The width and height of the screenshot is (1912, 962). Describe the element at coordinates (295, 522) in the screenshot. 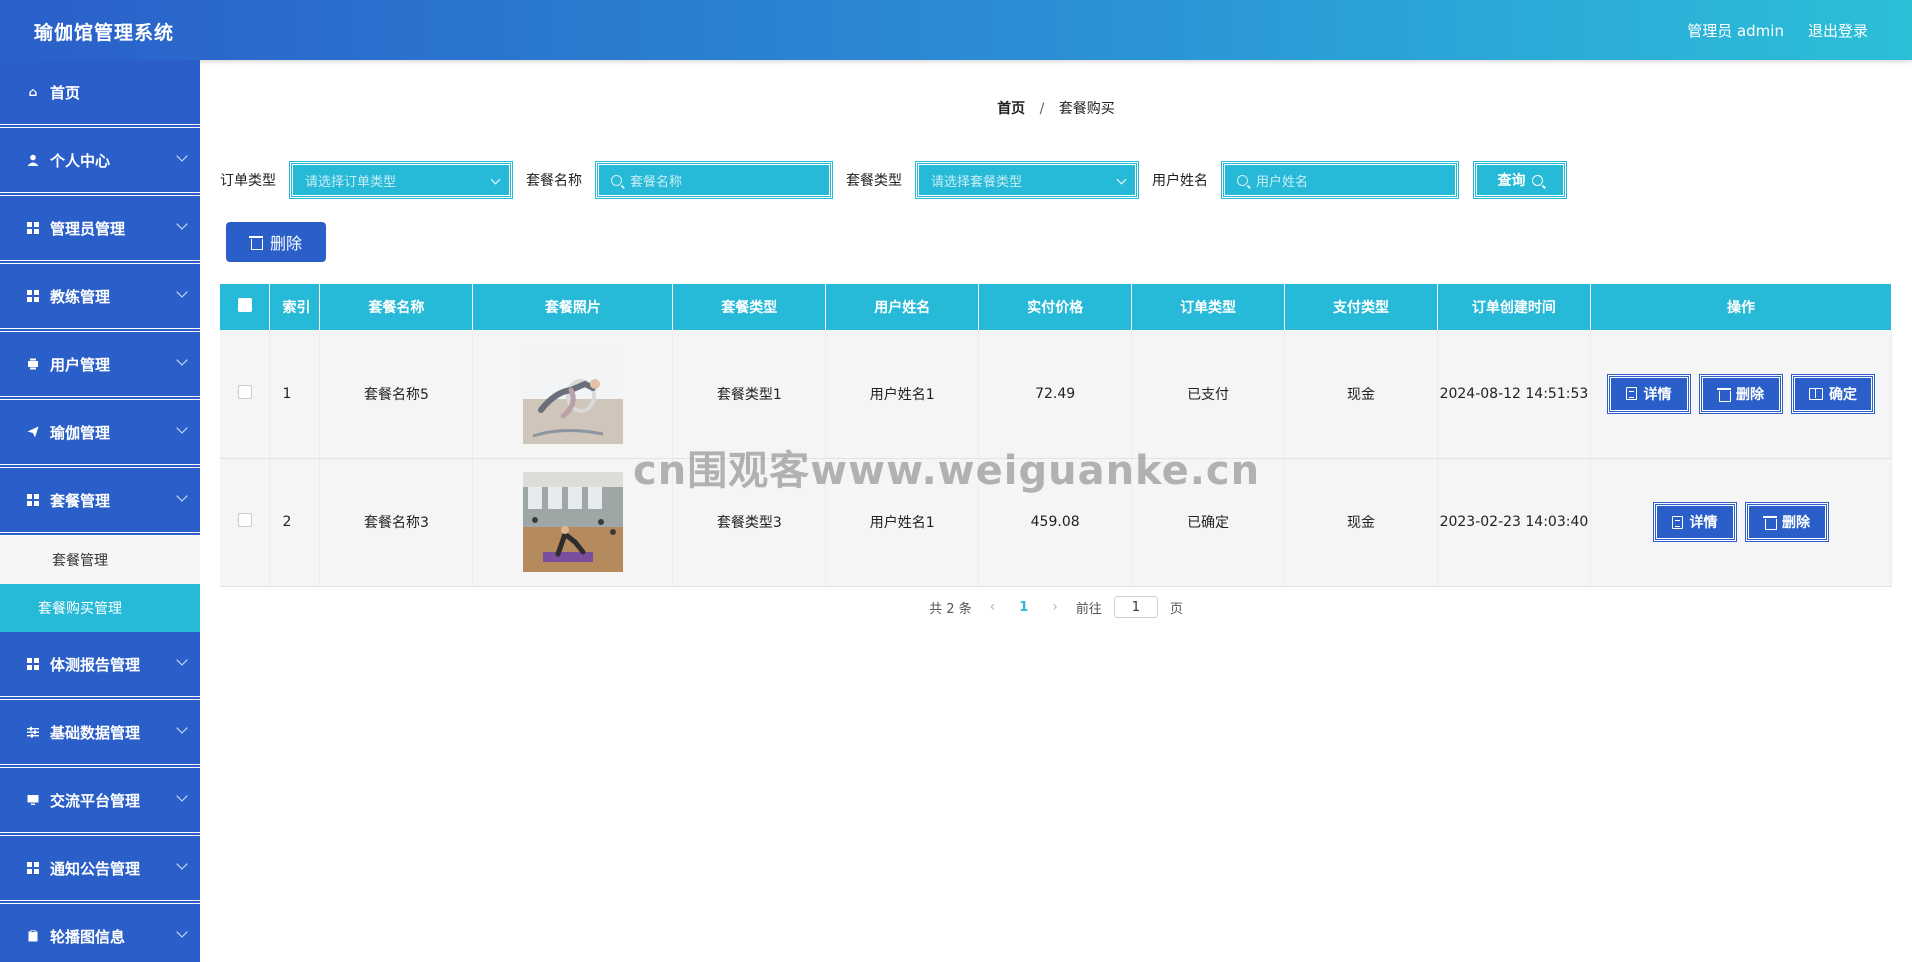

I see `cell-index: 2` at that location.